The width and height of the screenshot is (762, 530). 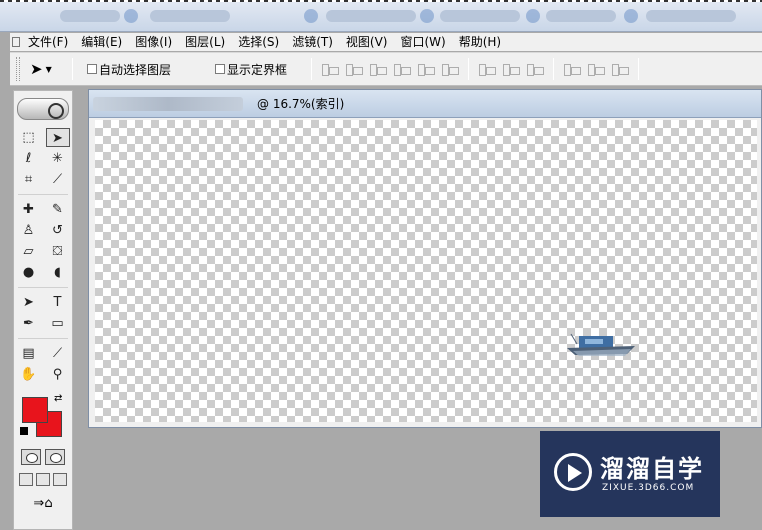 I want to click on eyedropper-tool-icon: ⟋, so click(x=58, y=353).